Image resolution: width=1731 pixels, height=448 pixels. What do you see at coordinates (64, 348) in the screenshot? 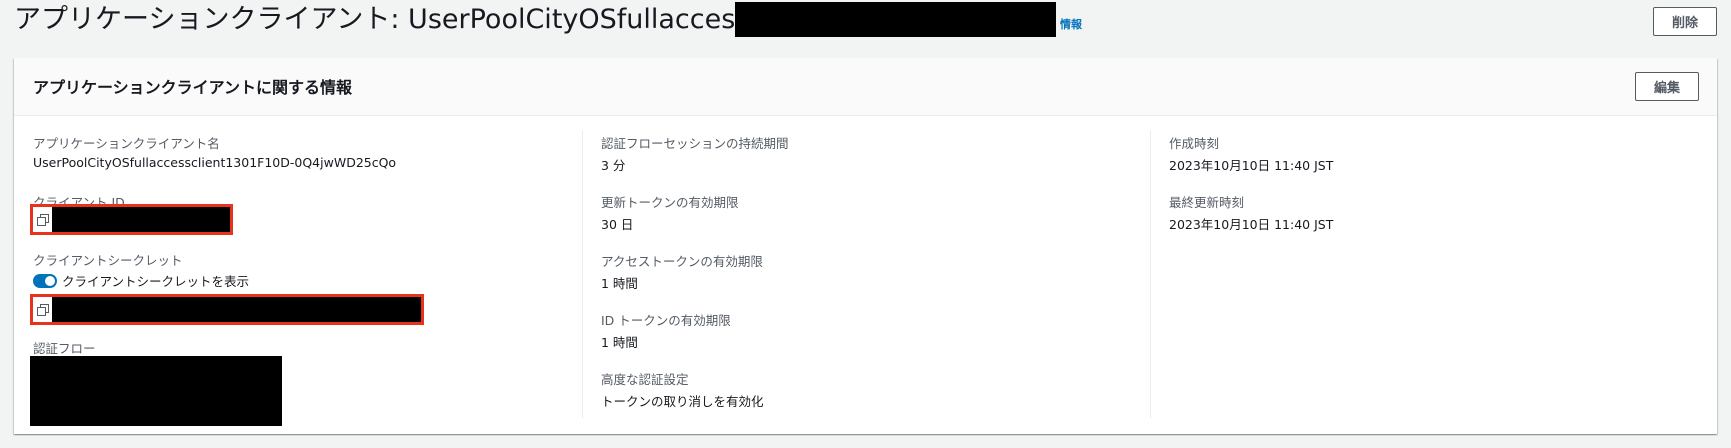
I see `auth-flow-label: 認証フロー` at bounding box center [64, 348].